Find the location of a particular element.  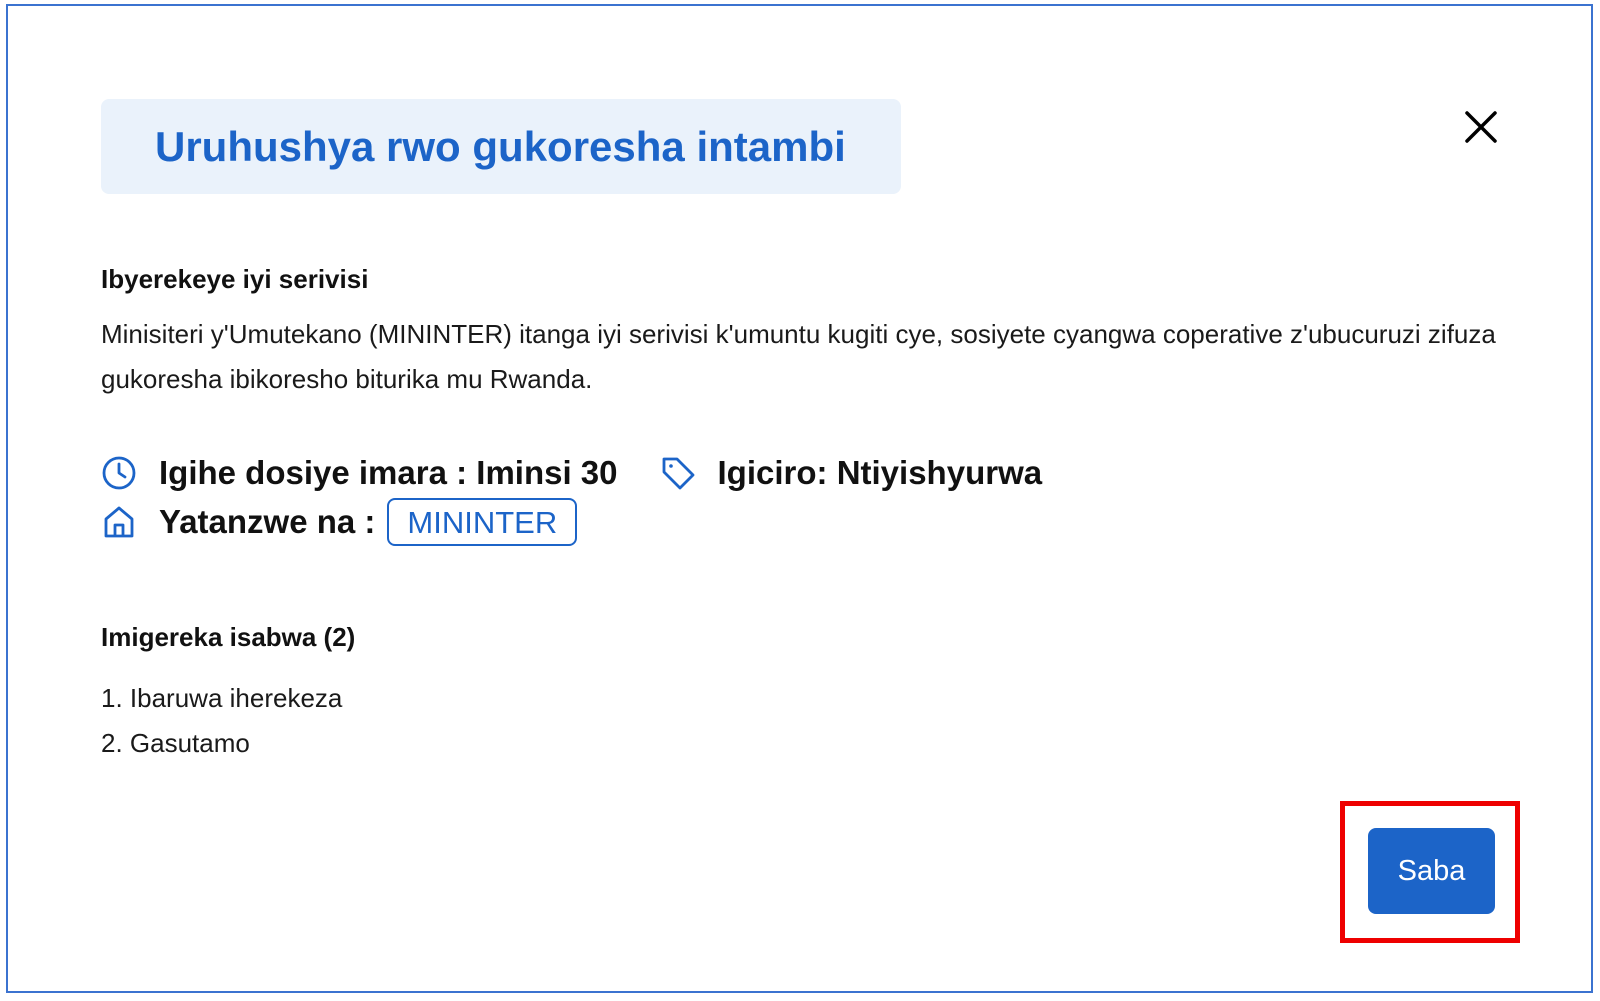

close-icon is located at coordinates (1481, 127).